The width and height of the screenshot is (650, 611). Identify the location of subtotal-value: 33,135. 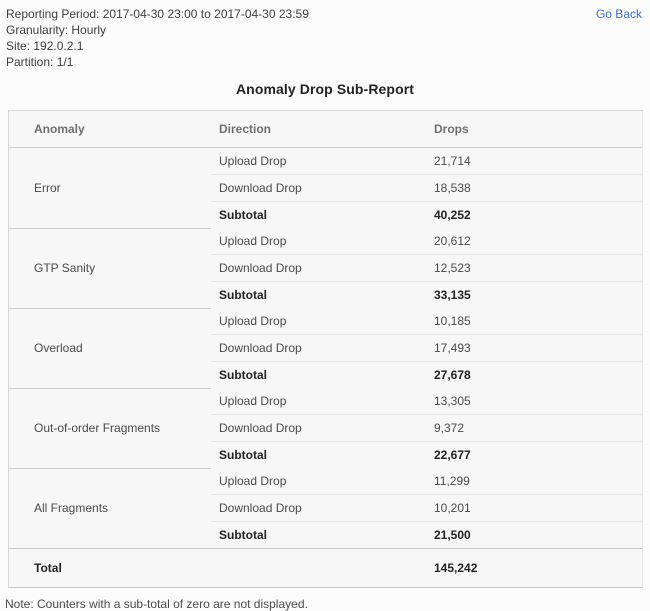
(534, 294).